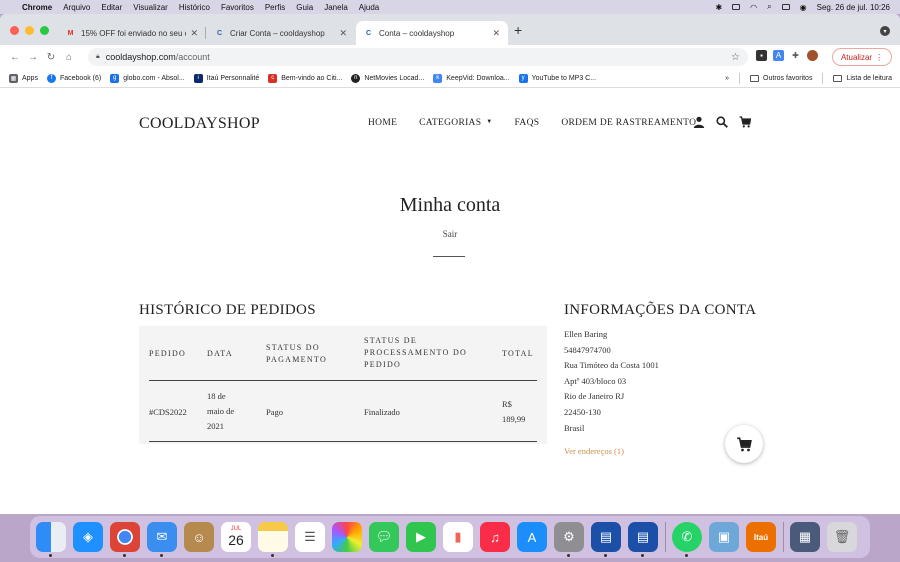 This screenshot has width=900, height=562. I want to click on menu-app-name: Chrome, so click(37, 7).